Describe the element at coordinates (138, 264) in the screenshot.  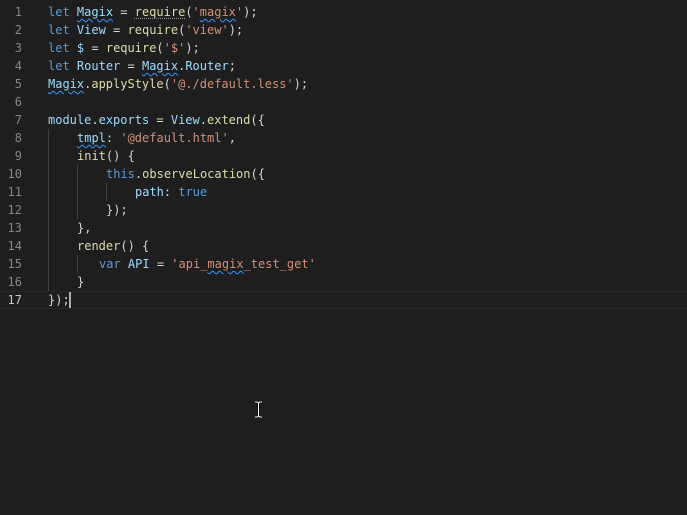
I see `token: API` at that location.